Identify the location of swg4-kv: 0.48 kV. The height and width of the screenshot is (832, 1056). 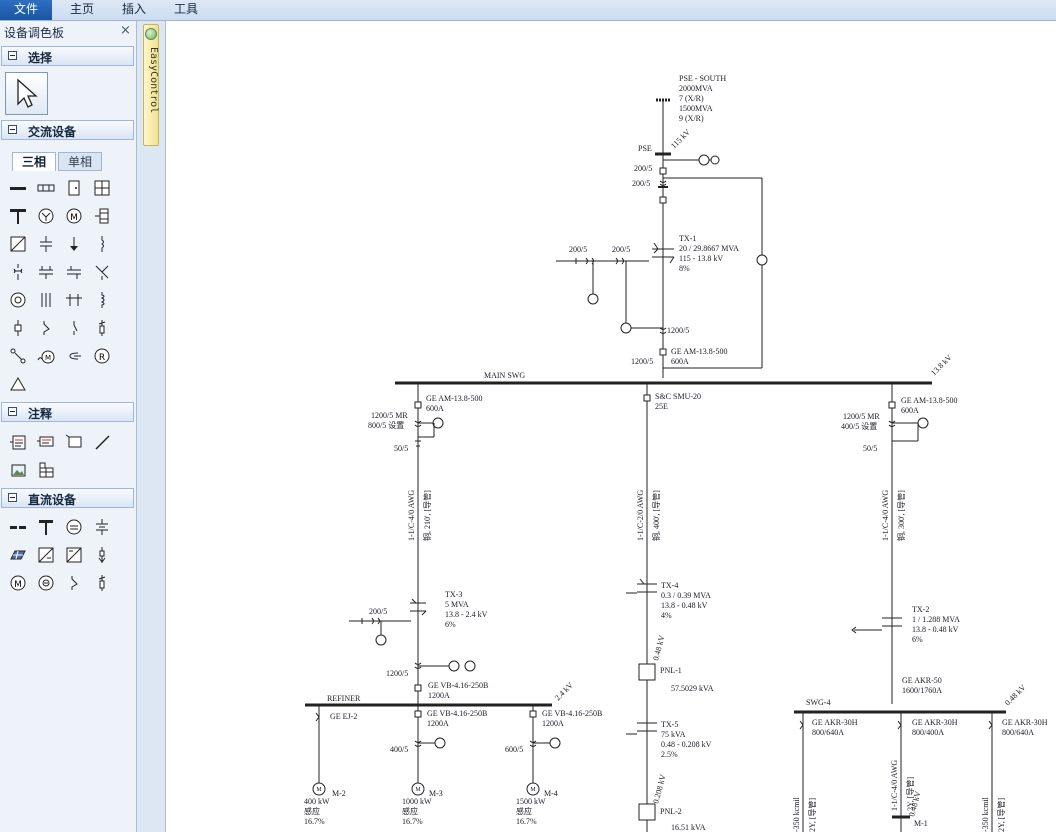
(1015, 695).